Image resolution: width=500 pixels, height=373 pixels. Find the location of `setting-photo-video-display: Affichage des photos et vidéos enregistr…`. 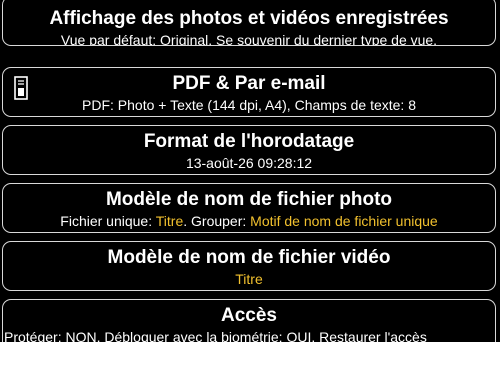

setting-photo-video-display: Affichage des photos et vidéos enregistr… is located at coordinates (249, 23).